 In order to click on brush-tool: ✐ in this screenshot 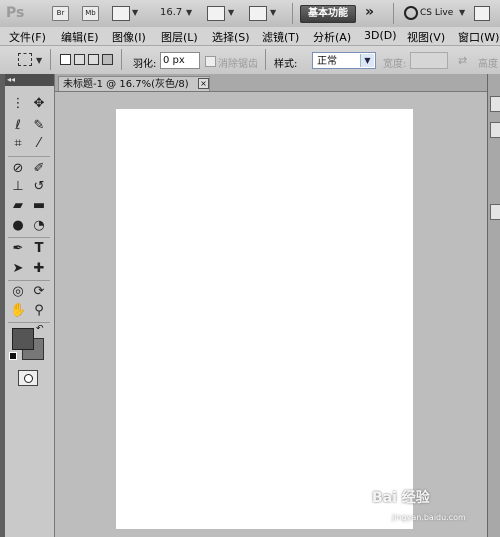, I will do `click(39, 169)`.